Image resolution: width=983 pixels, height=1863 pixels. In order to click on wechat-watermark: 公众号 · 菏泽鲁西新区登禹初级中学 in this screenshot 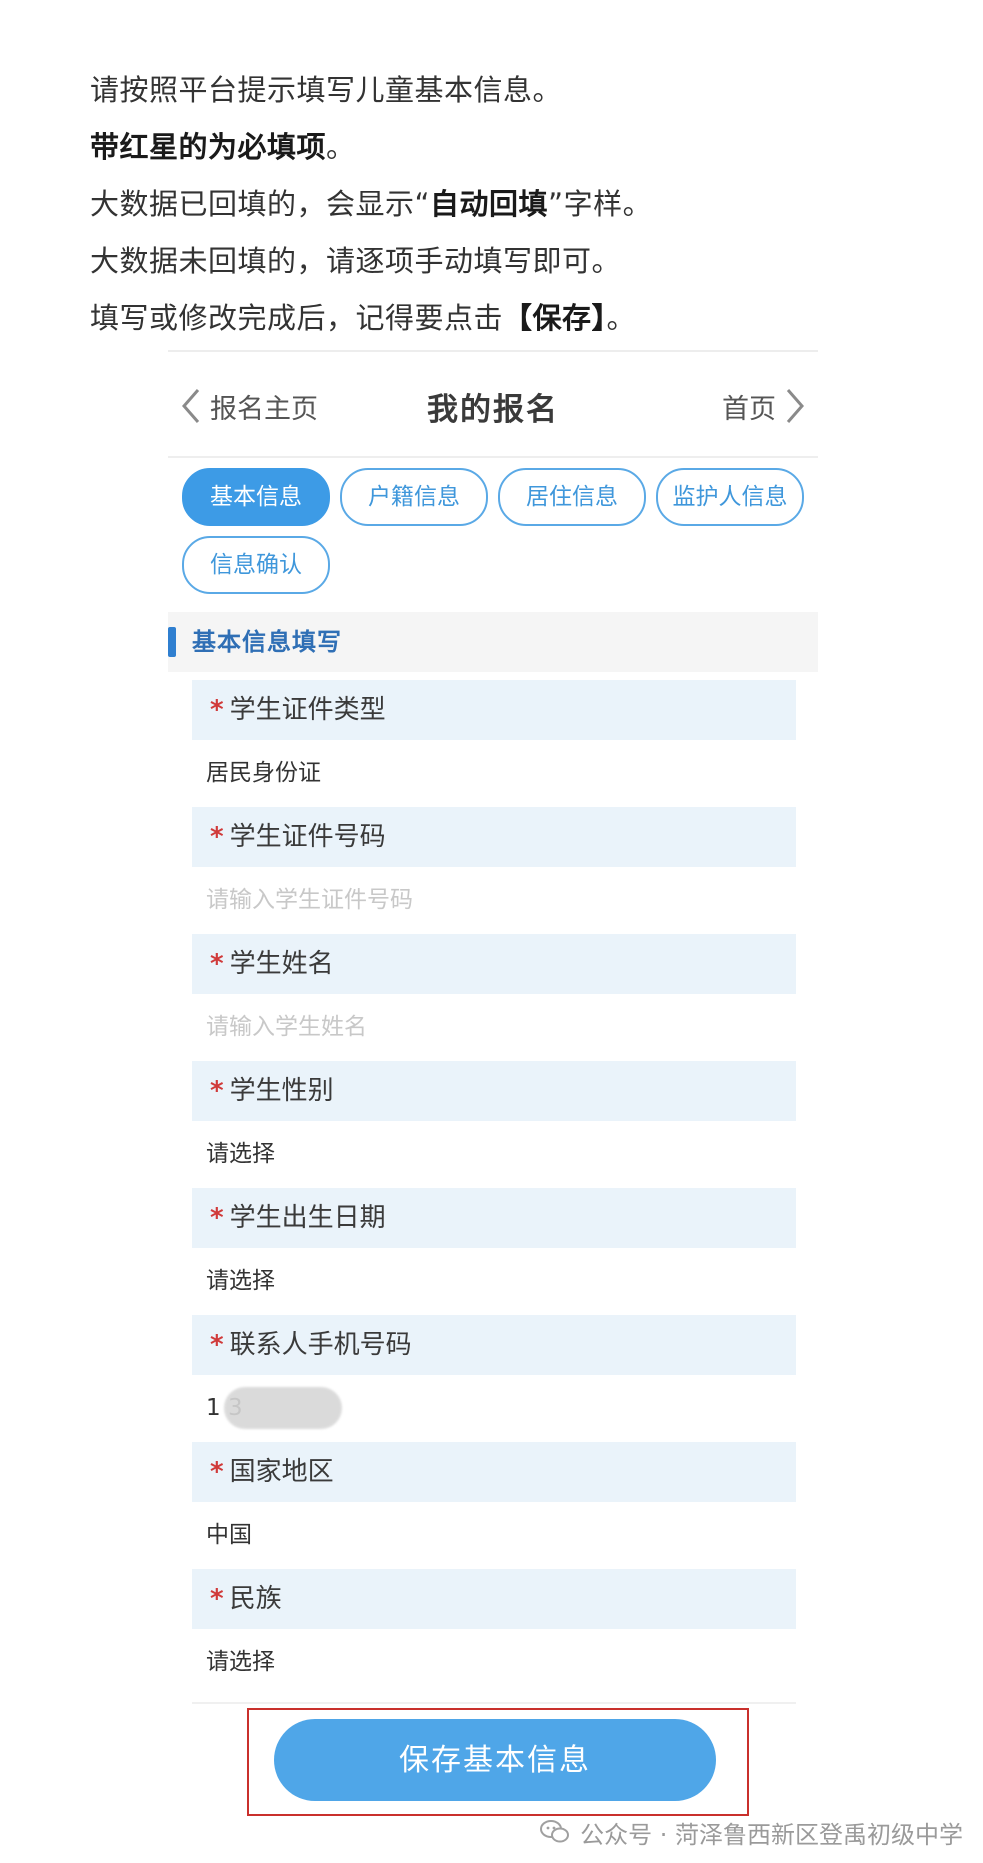, I will do `click(751, 1832)`.